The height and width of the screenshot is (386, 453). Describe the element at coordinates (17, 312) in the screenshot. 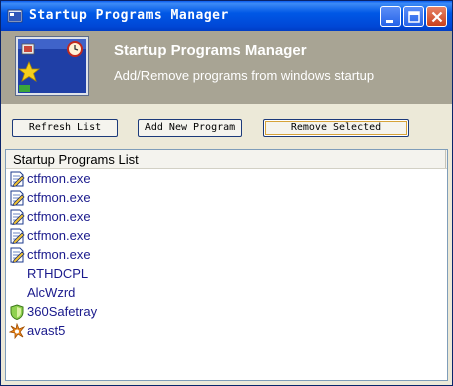

I see `shield-icon` at that location.